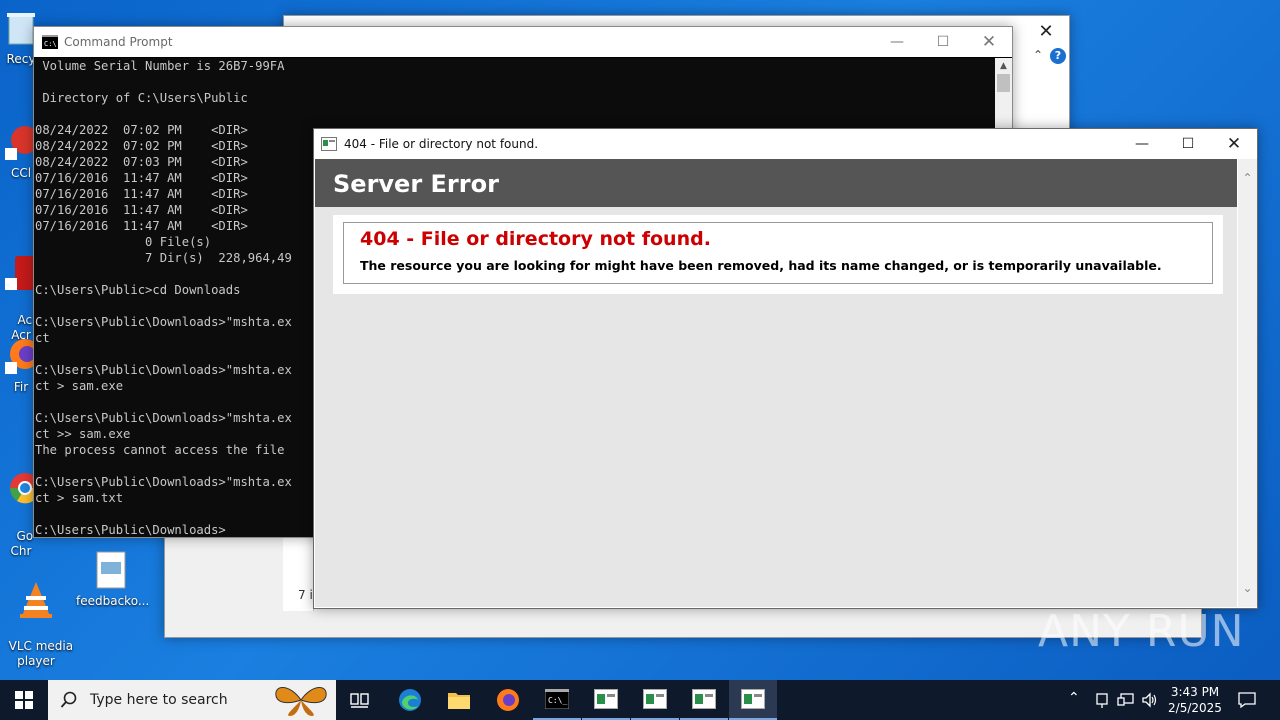 This screenshot has width=1280, height=720. Describe the element at coordinates (1247, 700) in the screenshot. I see `notifications-icon` at that location.